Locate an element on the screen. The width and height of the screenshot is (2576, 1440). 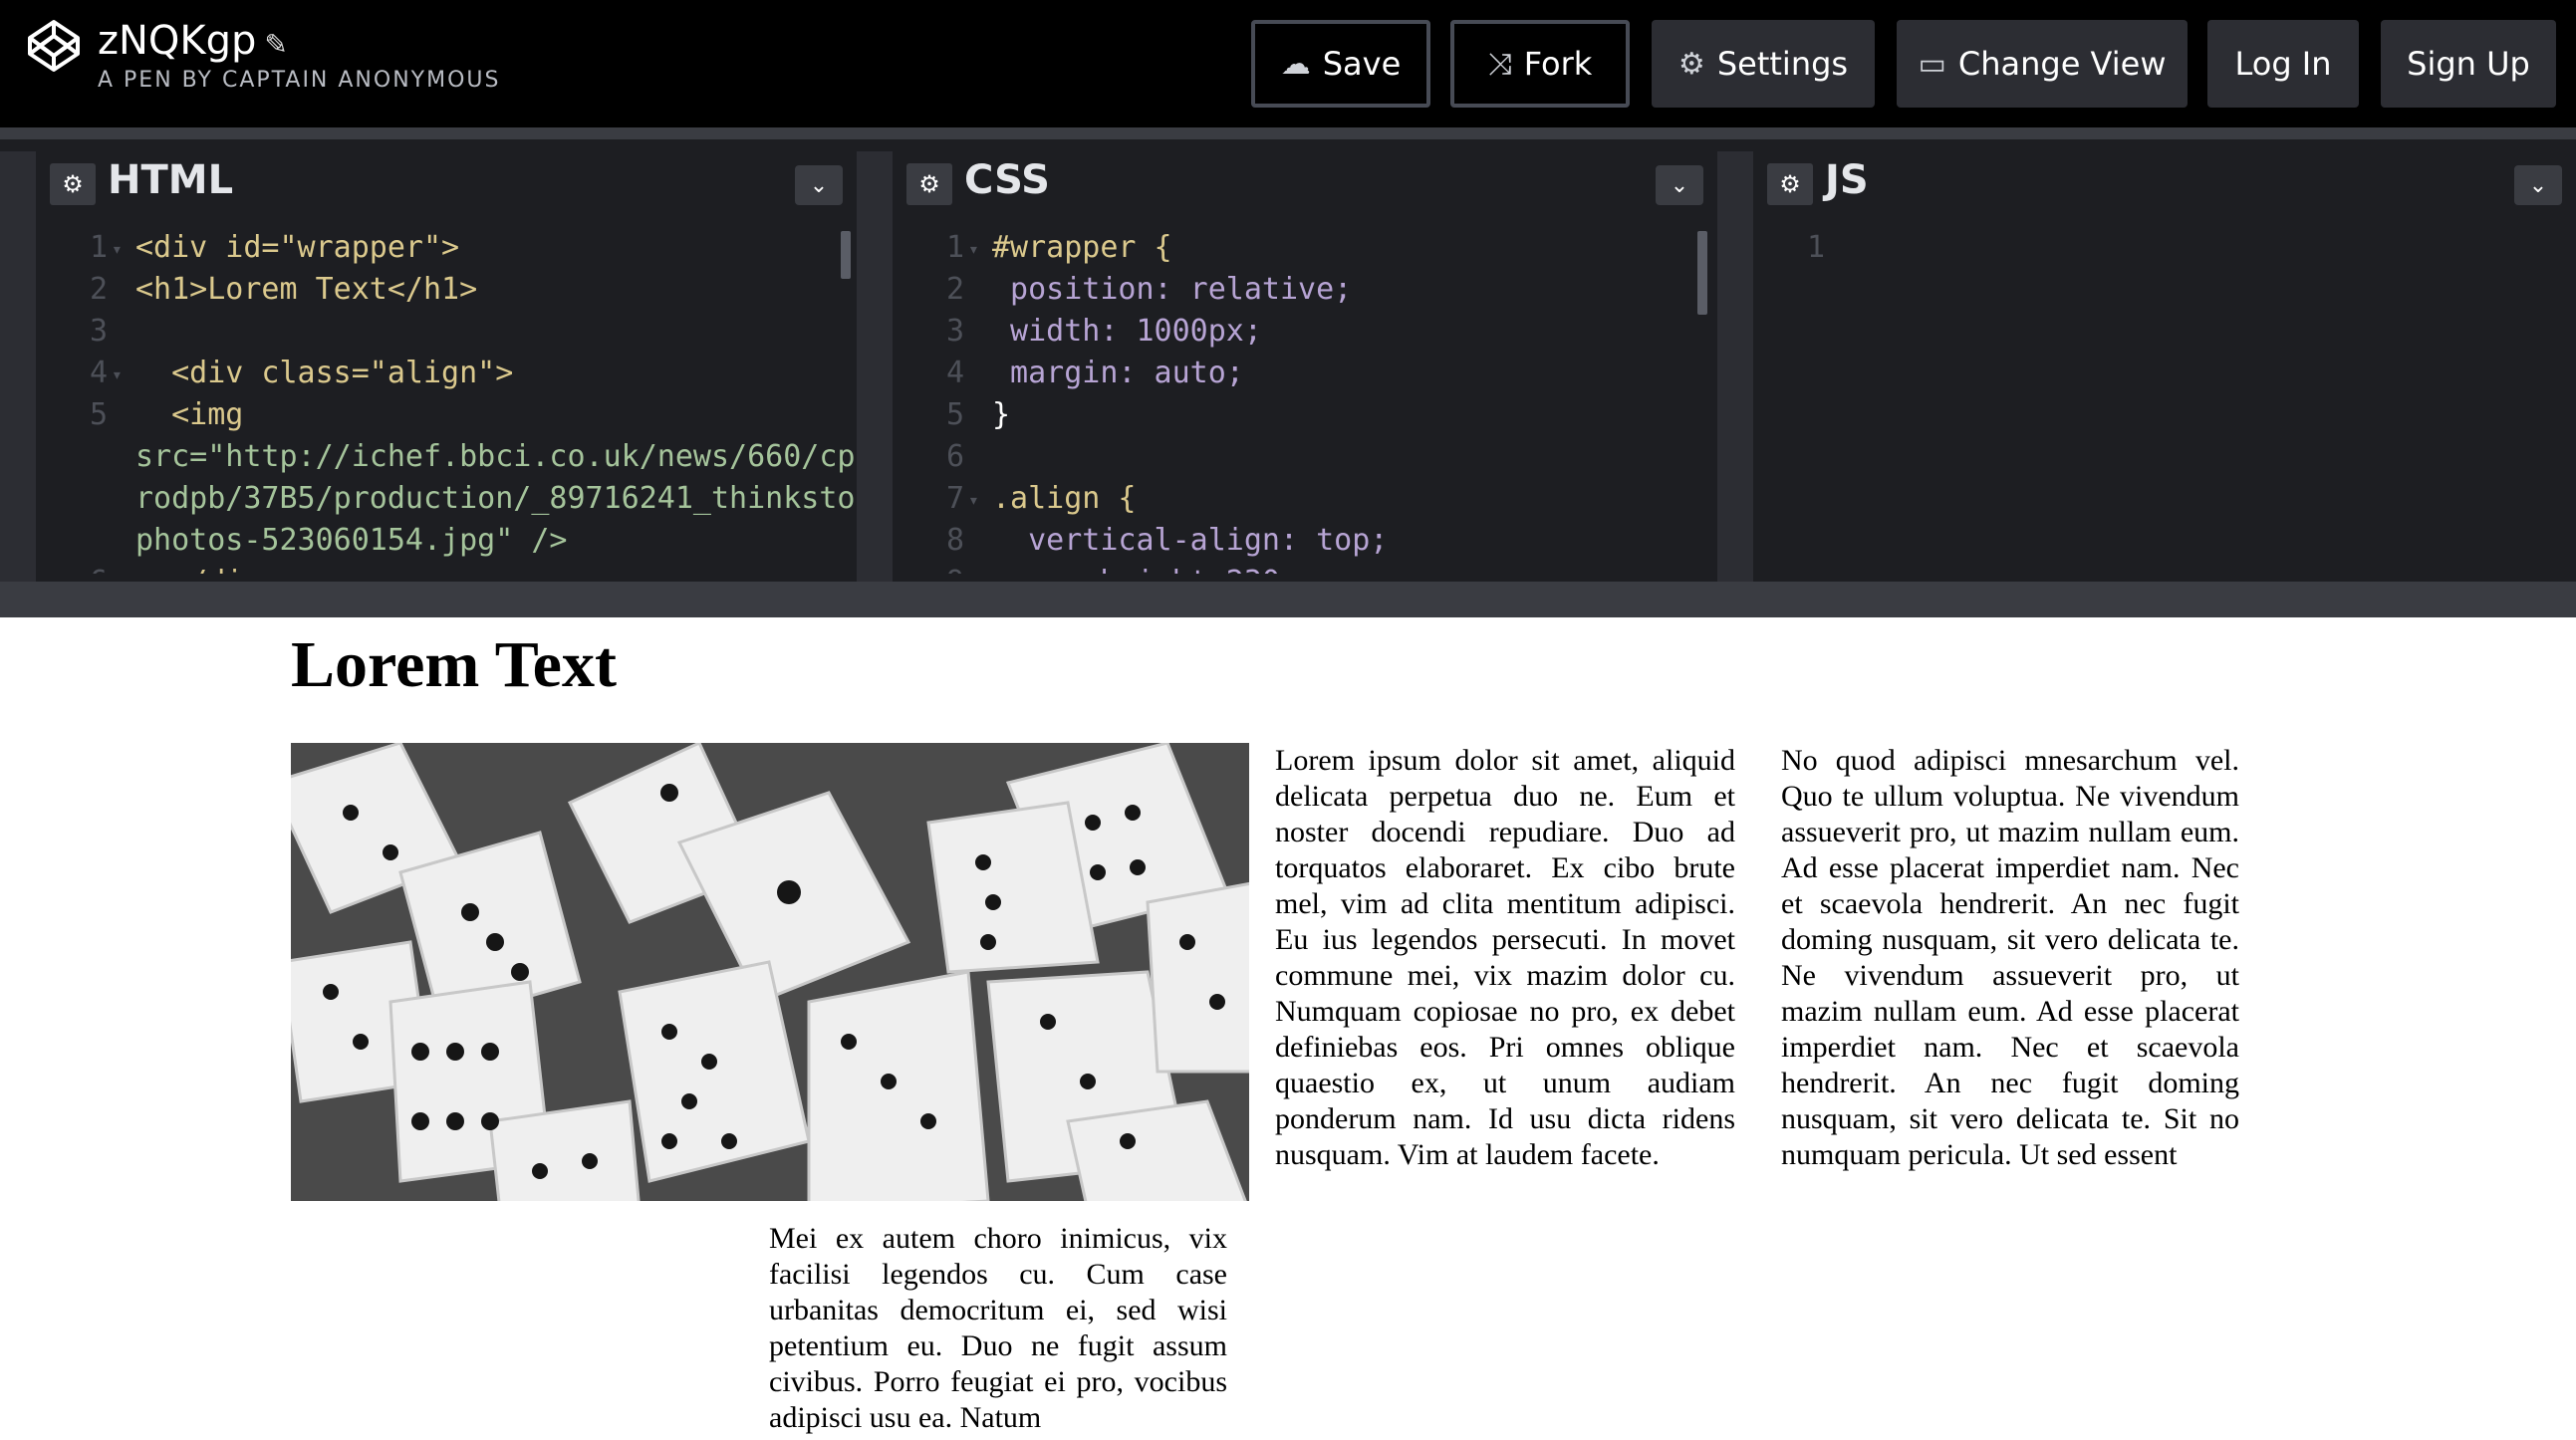
js-editor-pane: ⚙ JS ⌄ 1 is located at coordinates (2164, 366).